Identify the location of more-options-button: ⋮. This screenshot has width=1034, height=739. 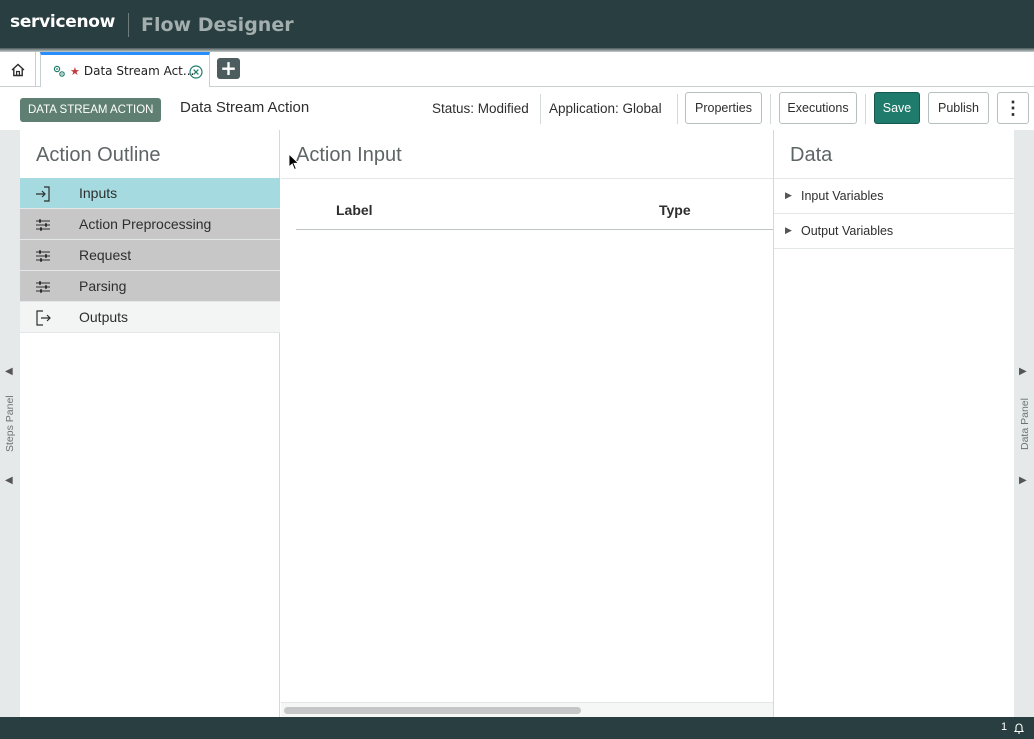
(1013, 108).